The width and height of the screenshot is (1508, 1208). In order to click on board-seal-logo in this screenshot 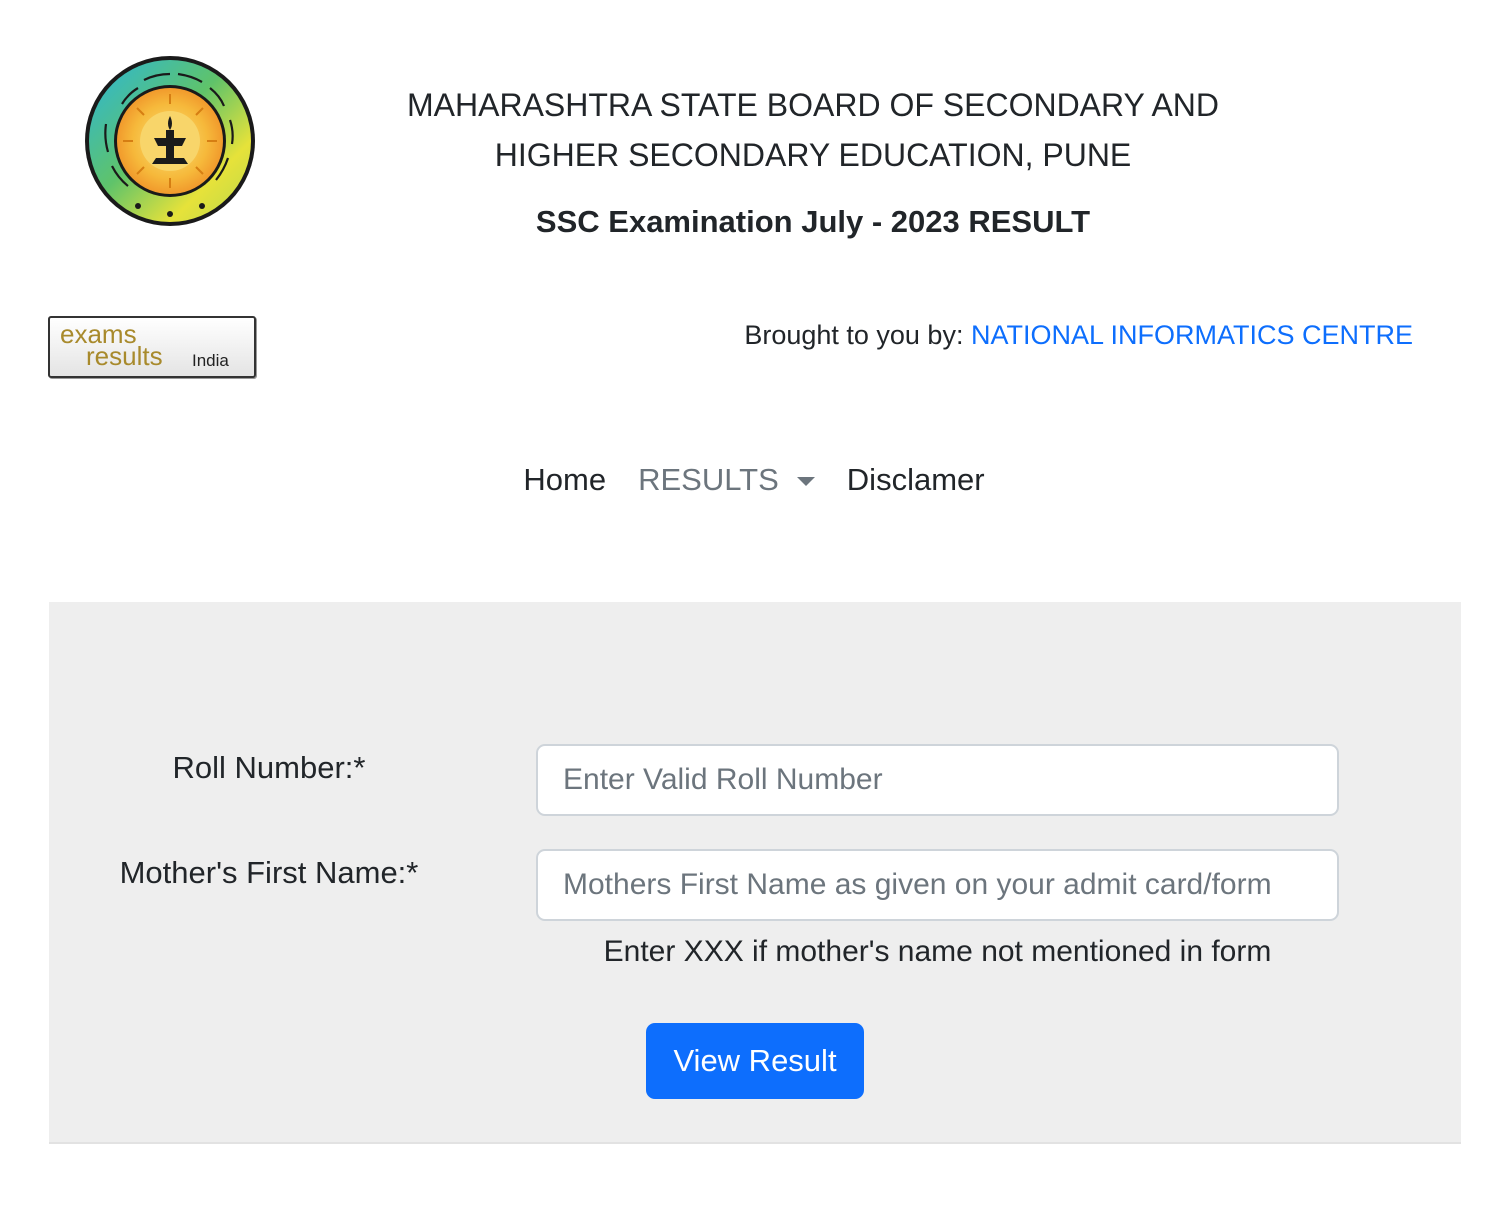, I will do `click(170, 141)`.